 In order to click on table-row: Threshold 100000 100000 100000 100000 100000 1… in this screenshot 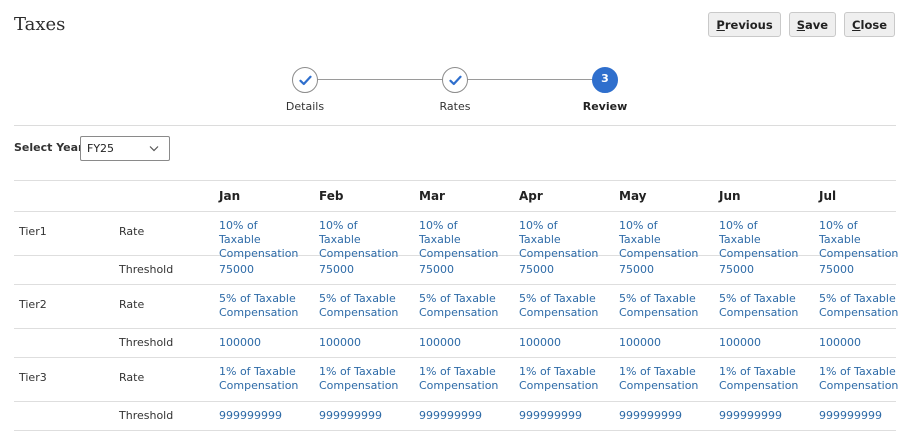, I will do `click(455, 343)`.